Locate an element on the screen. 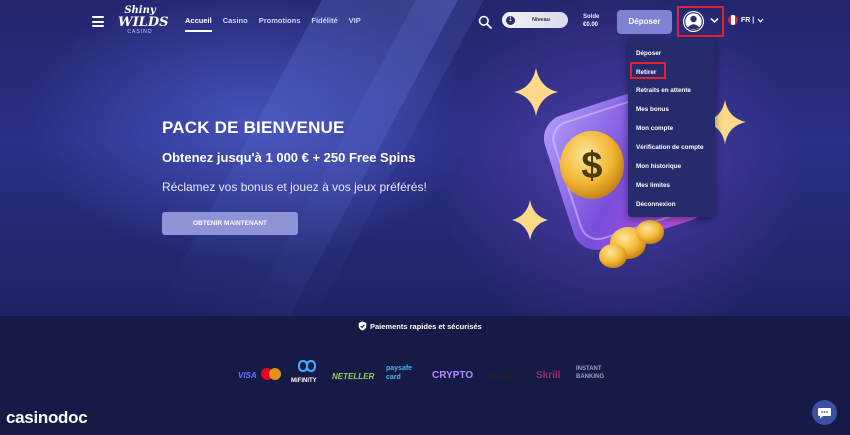 The width and height of the screenshot is (850, 435). search-icon is located at coordinates (485, 22).